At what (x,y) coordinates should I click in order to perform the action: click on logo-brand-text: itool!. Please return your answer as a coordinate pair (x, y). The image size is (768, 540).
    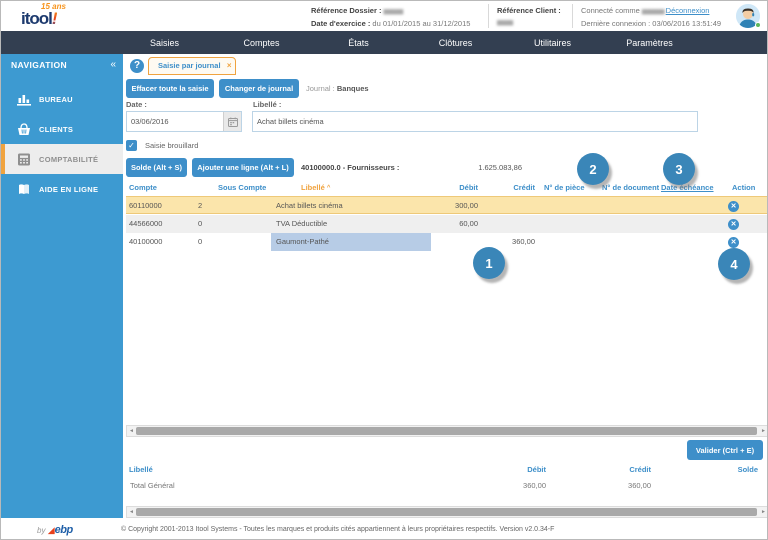
    Looking at the image, I should click on (39, 18).